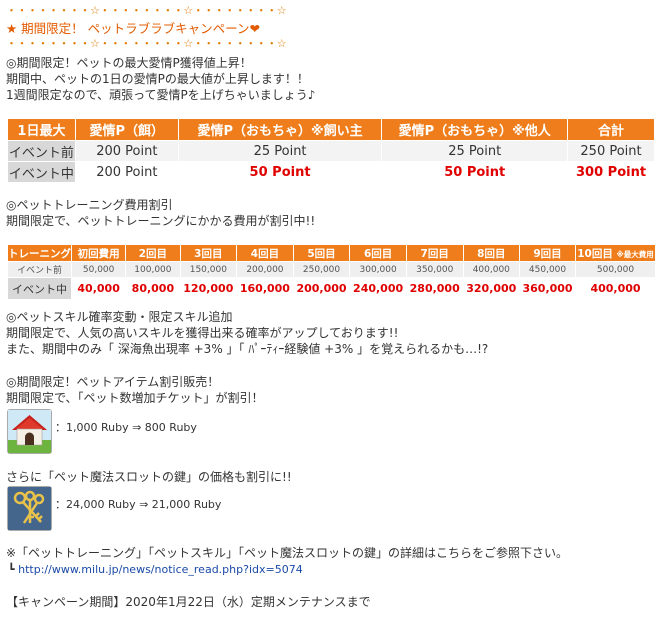 Image resolution: width=666 pixels, height=620 pixels. What do you see at coordinates (547, 269) in the screenshot?
I see `table-cell: 450,000` at bounding box center [547, 269].